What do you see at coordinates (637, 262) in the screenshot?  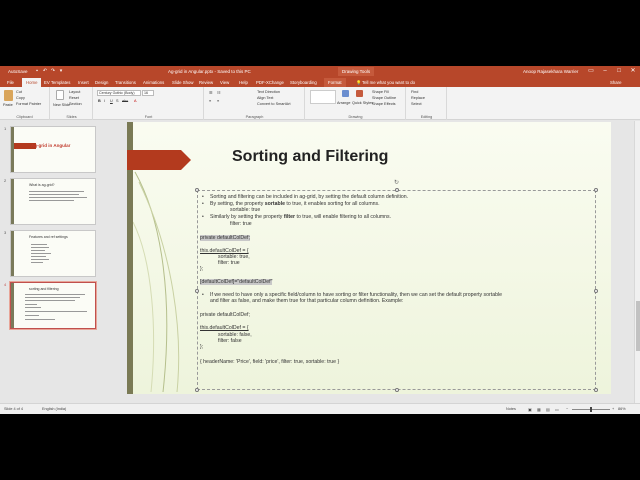 I see `vertical-scrollbar` at bounding box center [637, 262].